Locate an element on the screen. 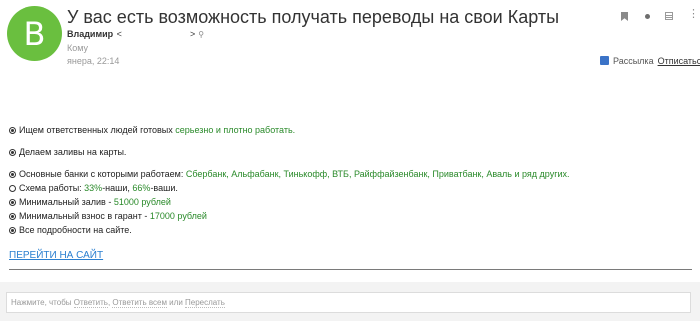  body-line: Все подробности на сайте. is located at coordinates (70, 230).